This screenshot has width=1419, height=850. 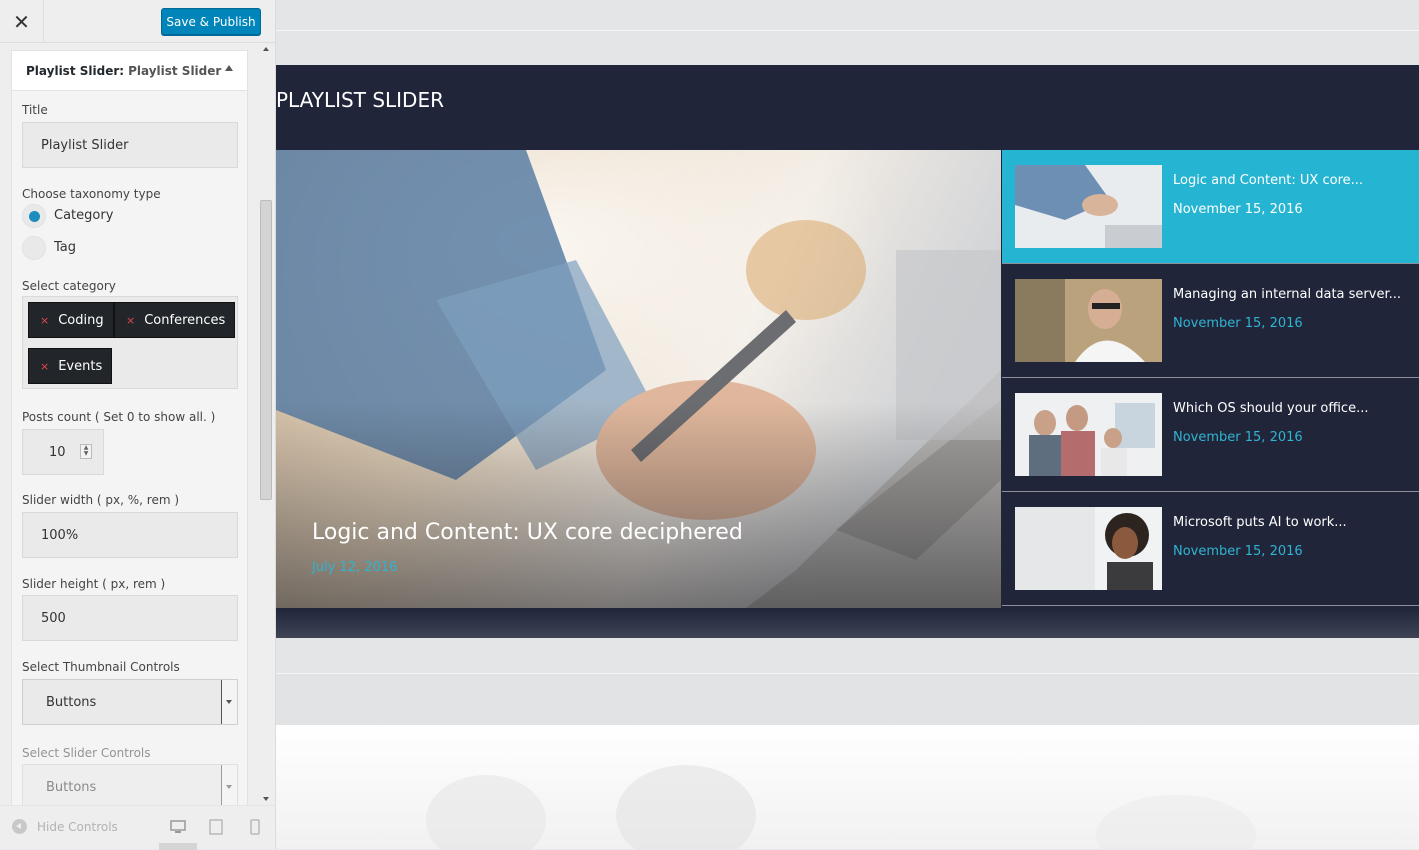 I want to click on mobile-icon, so click(x=255, y=827).